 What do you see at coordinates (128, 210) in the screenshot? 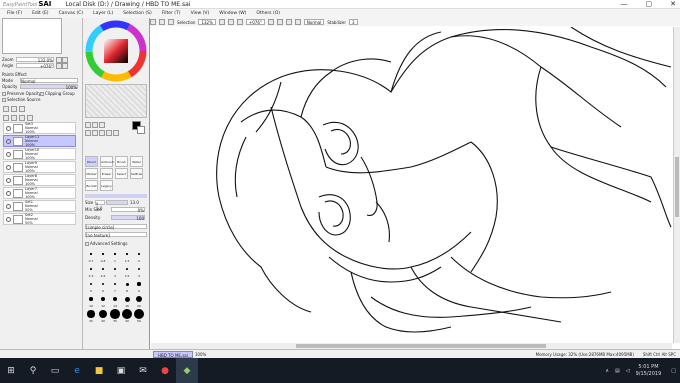
I see `min-size-slider: 0%` at bounding box center [128, 210].